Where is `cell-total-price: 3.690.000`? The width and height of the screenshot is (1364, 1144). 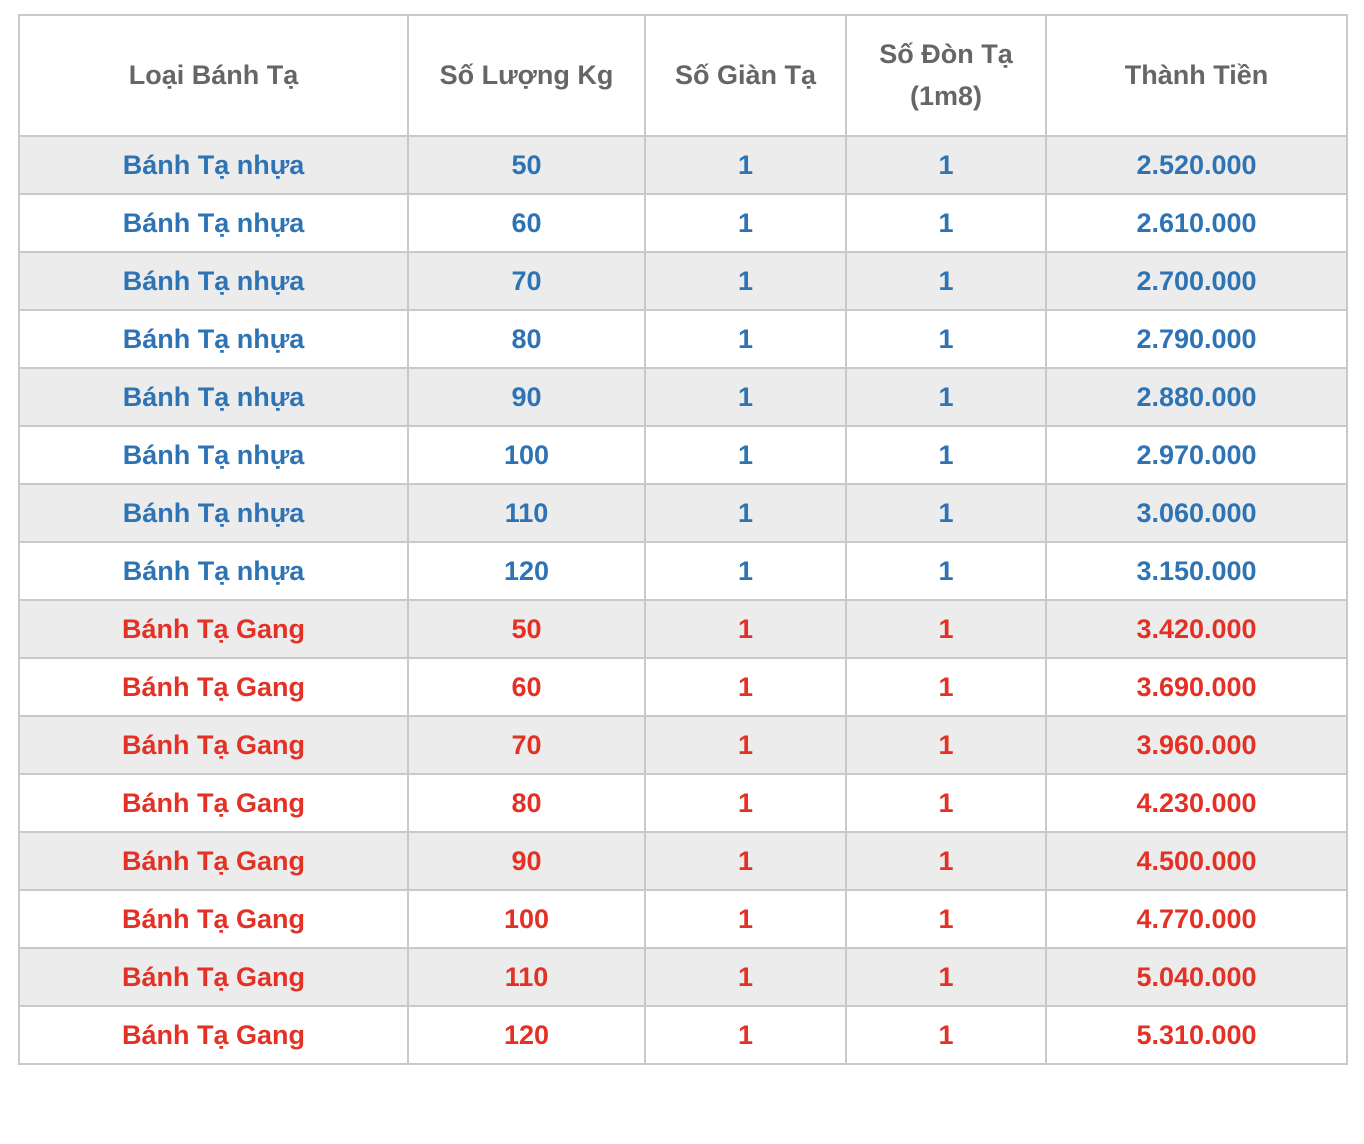 cell-total-price: 3.690.000 is located at coordinates (1196, 687).